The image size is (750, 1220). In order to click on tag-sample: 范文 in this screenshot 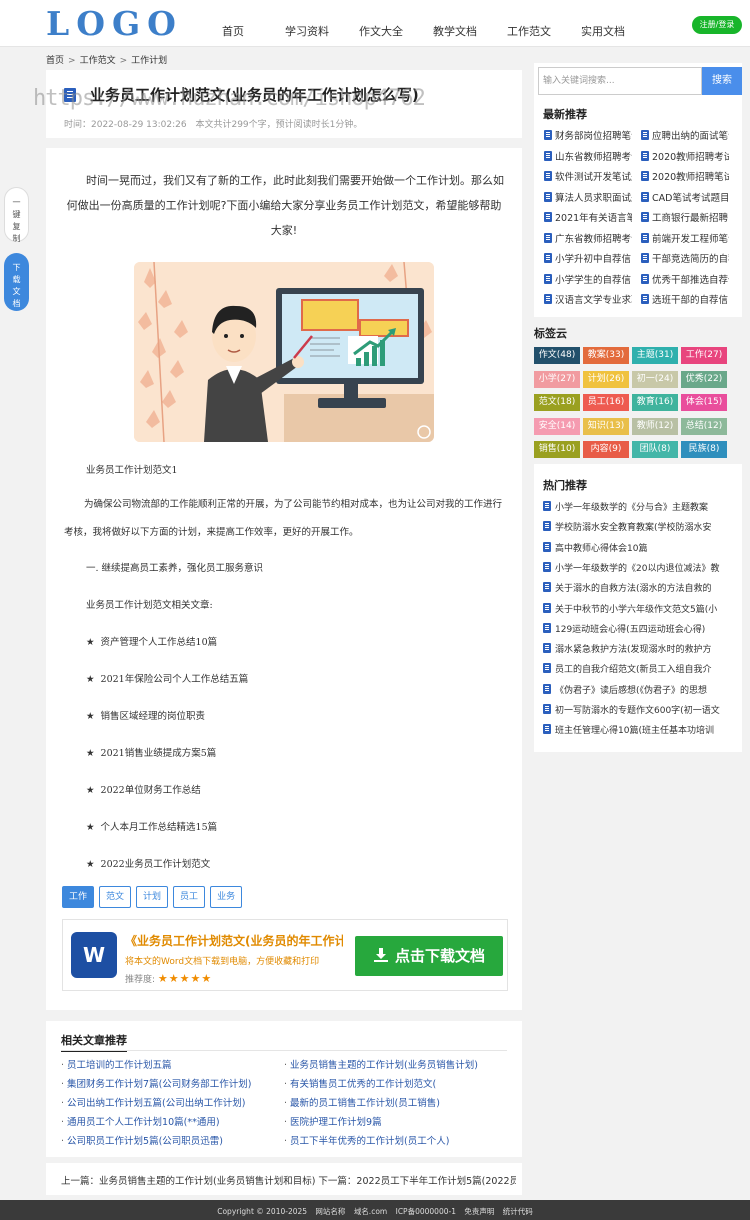, I will do `click(115, 897)`.